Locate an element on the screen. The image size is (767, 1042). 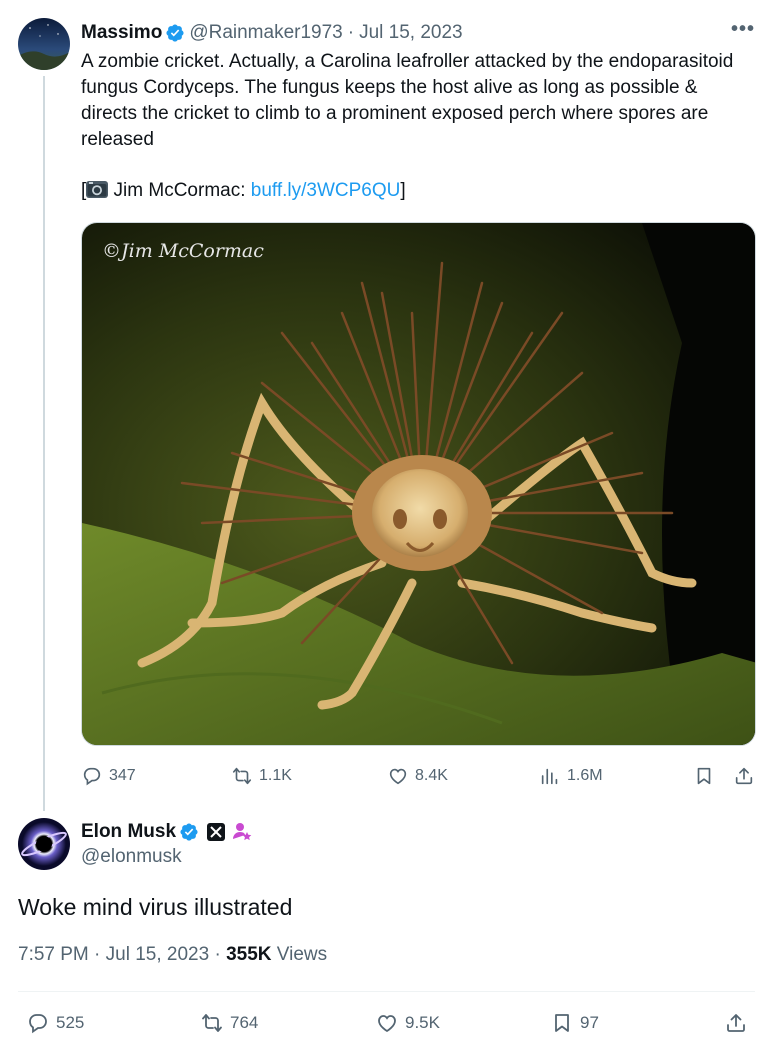
views-button: 1.6M is located at coordinates (571, 776).